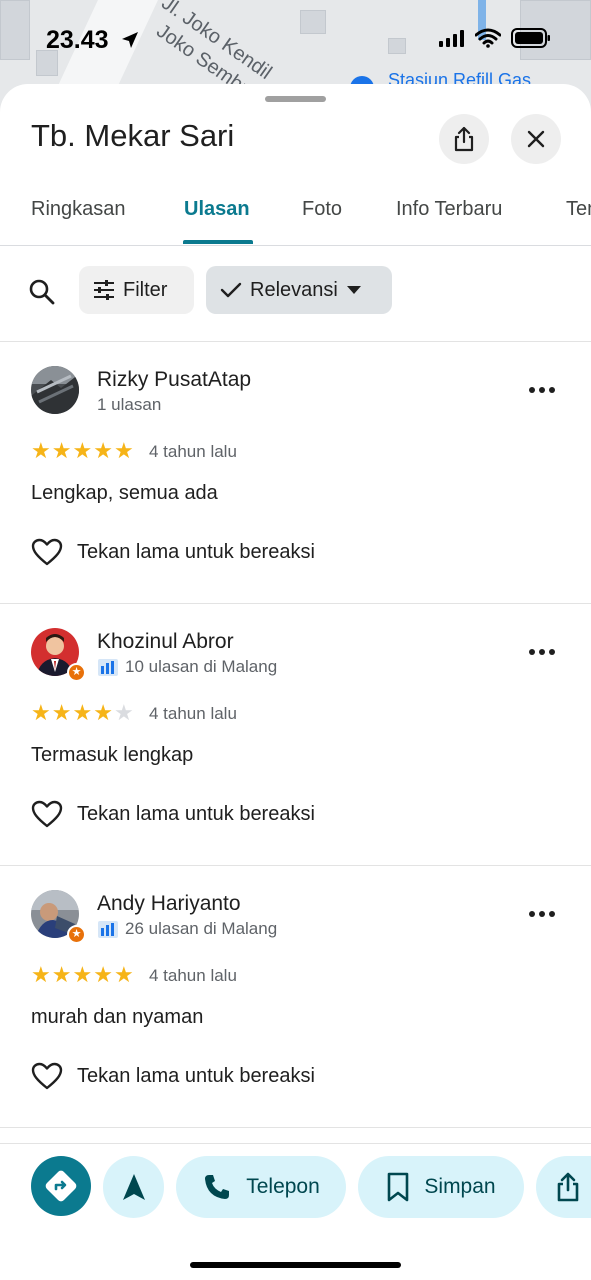 Image resolution: width=591 pixels, height=1280 pixels. I want to click on phone-icon, so click(217, 1187).